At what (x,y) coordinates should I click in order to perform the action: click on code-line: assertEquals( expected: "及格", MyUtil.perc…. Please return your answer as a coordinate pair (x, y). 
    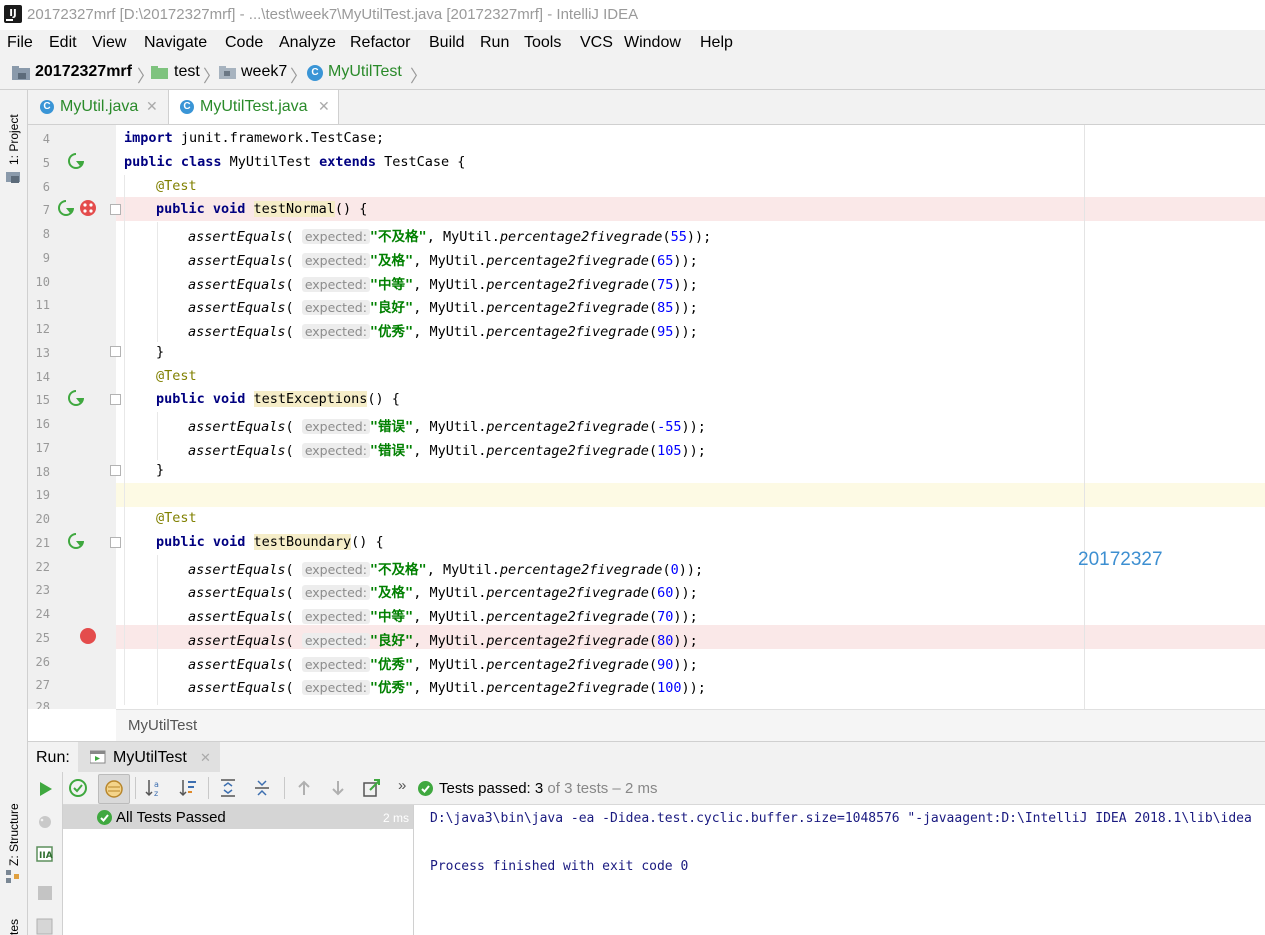
    Looking at the image, I should click on (443, 593).